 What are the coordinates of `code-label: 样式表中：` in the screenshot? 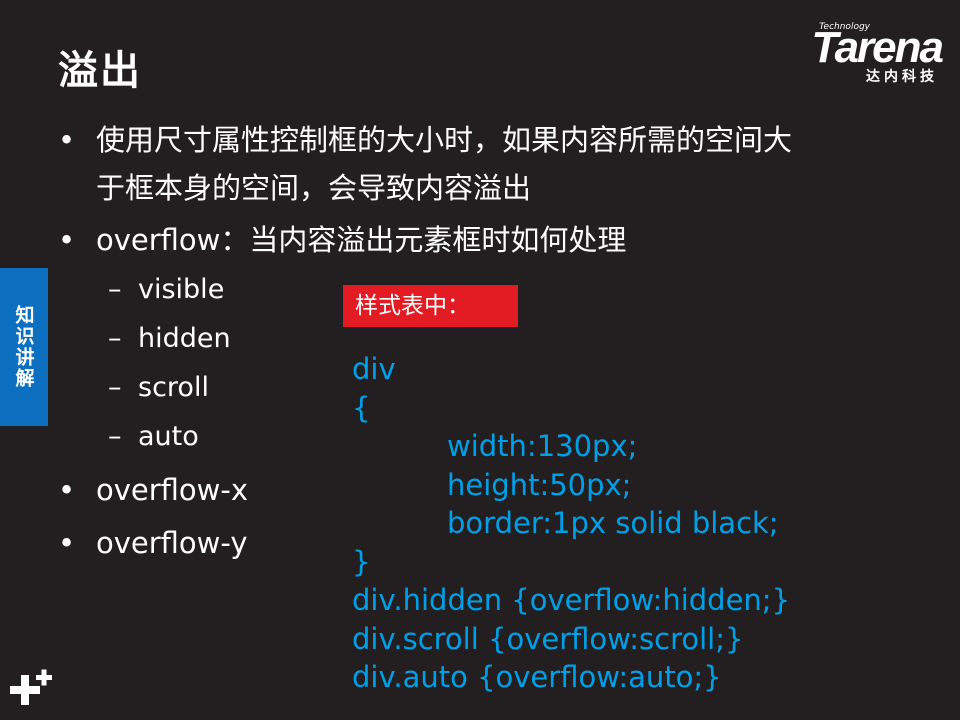 It's located at (430, 306).